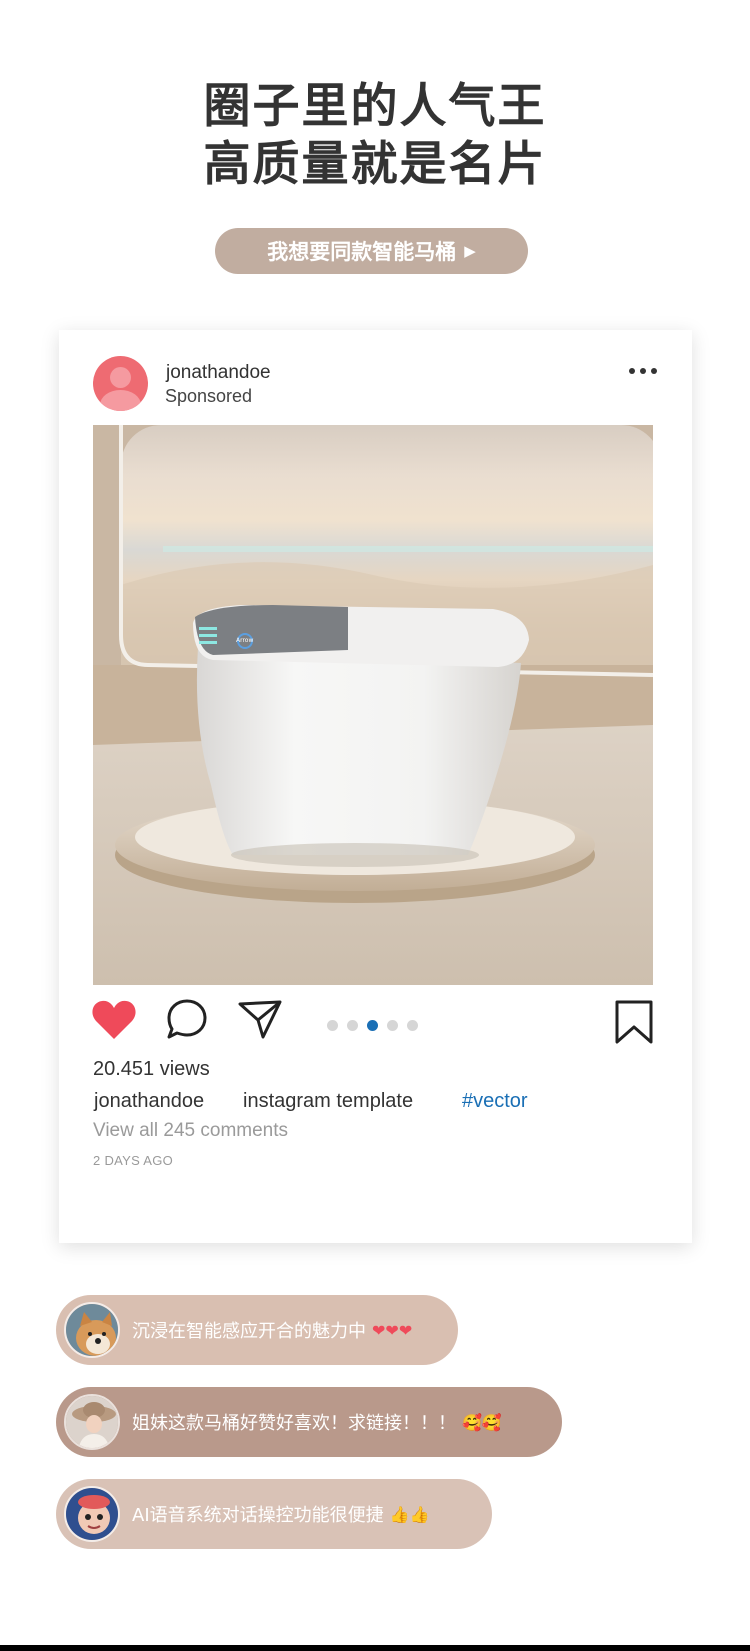  I want to click on send-icon, so click(260, 1019).